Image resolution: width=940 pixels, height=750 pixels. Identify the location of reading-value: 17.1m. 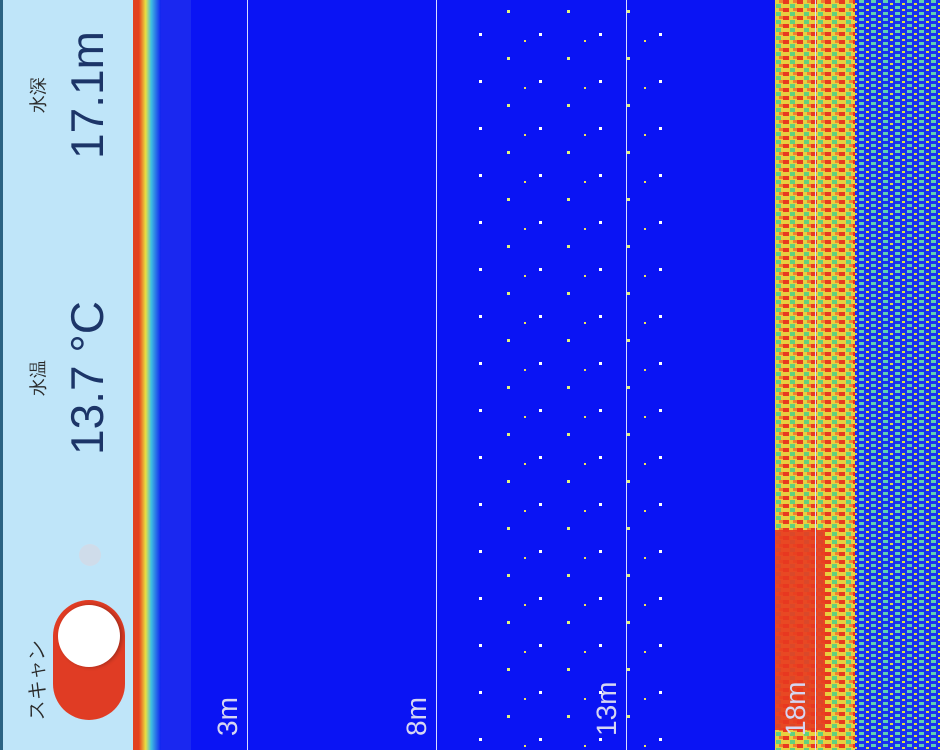
(87, 95).